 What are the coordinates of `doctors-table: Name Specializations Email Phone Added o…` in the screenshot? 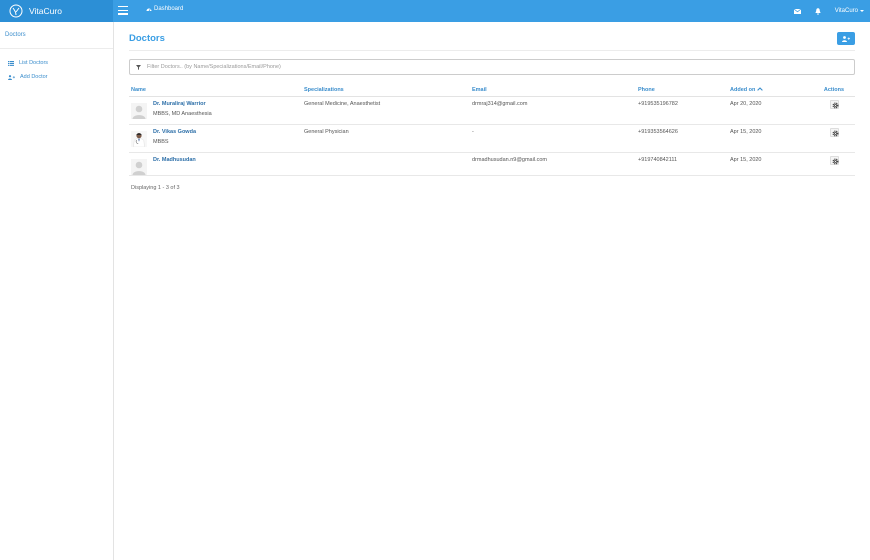 It's located at (492, 130).